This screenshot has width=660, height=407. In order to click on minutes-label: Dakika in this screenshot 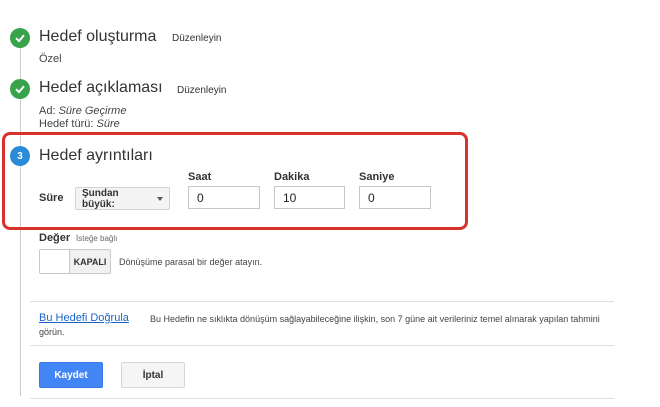, I will do `click(292, 177)`.